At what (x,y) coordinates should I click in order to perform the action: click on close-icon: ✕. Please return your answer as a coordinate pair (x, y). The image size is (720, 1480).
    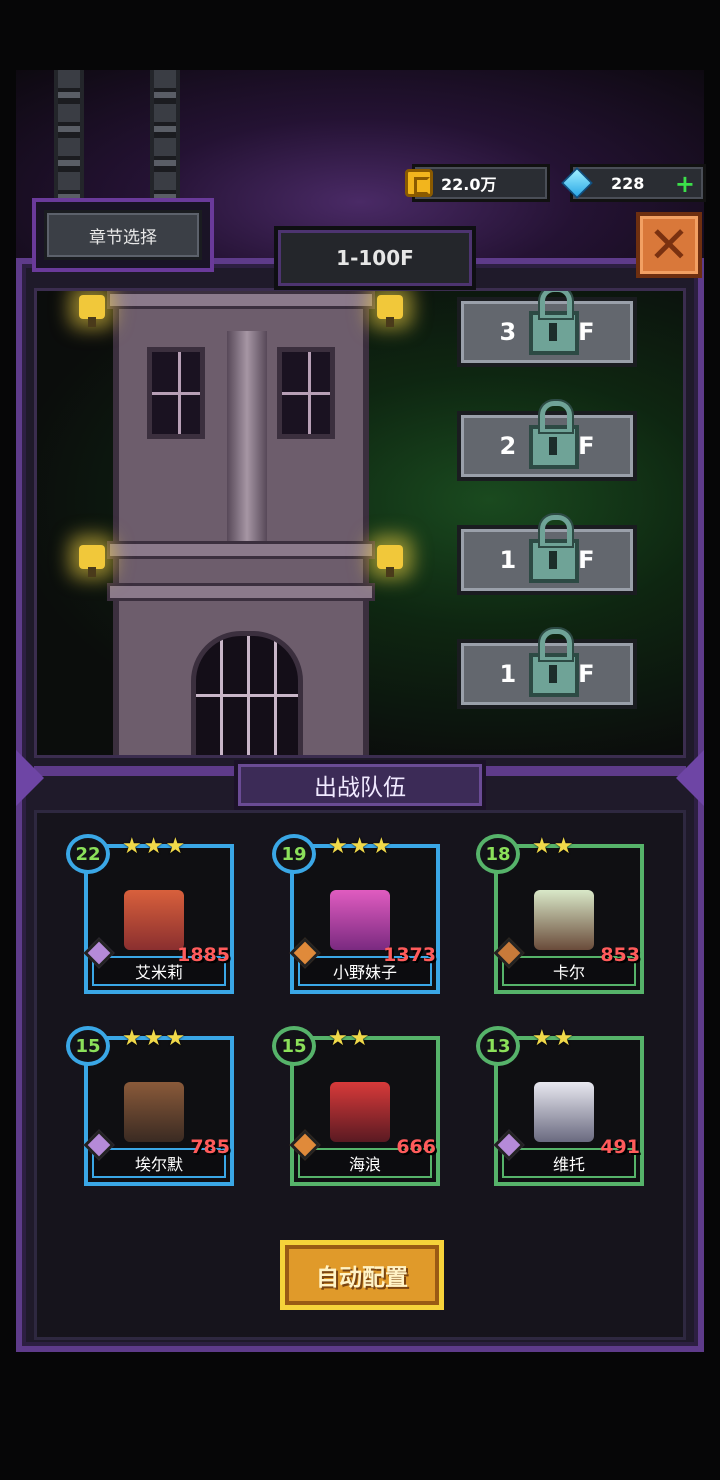
    Looking at the image, I should click on (669, 245).